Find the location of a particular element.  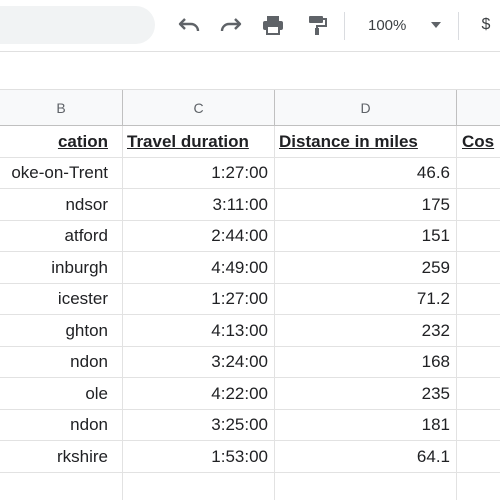

currency-format-button: $ is located at coordinates (486, 25).